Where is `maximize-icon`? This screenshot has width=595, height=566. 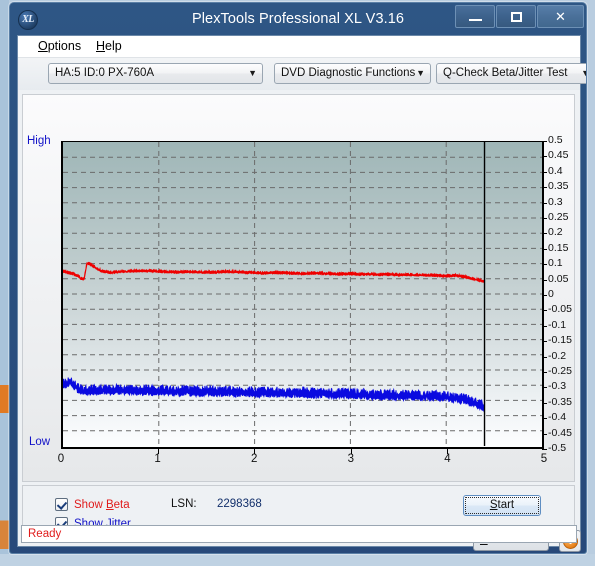
maximize-icon is located at coordinates (516, 17).